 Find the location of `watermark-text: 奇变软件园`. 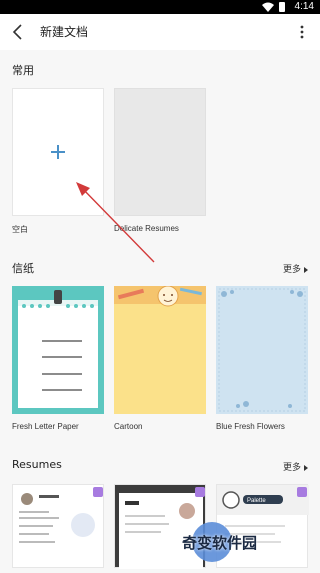

watermark-text: 奇变软件园 is located at coordinates (220, 543).